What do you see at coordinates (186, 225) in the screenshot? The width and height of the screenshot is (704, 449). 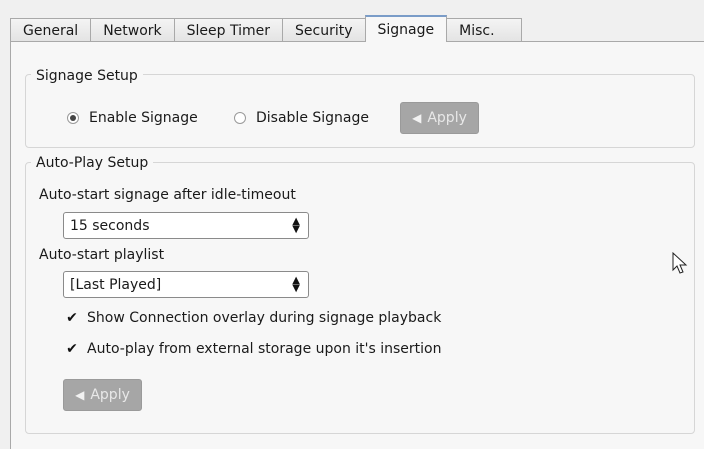 I see `idle-timeout-select: 15 seconds ▲ ▼` at bounding box center [186, 225].